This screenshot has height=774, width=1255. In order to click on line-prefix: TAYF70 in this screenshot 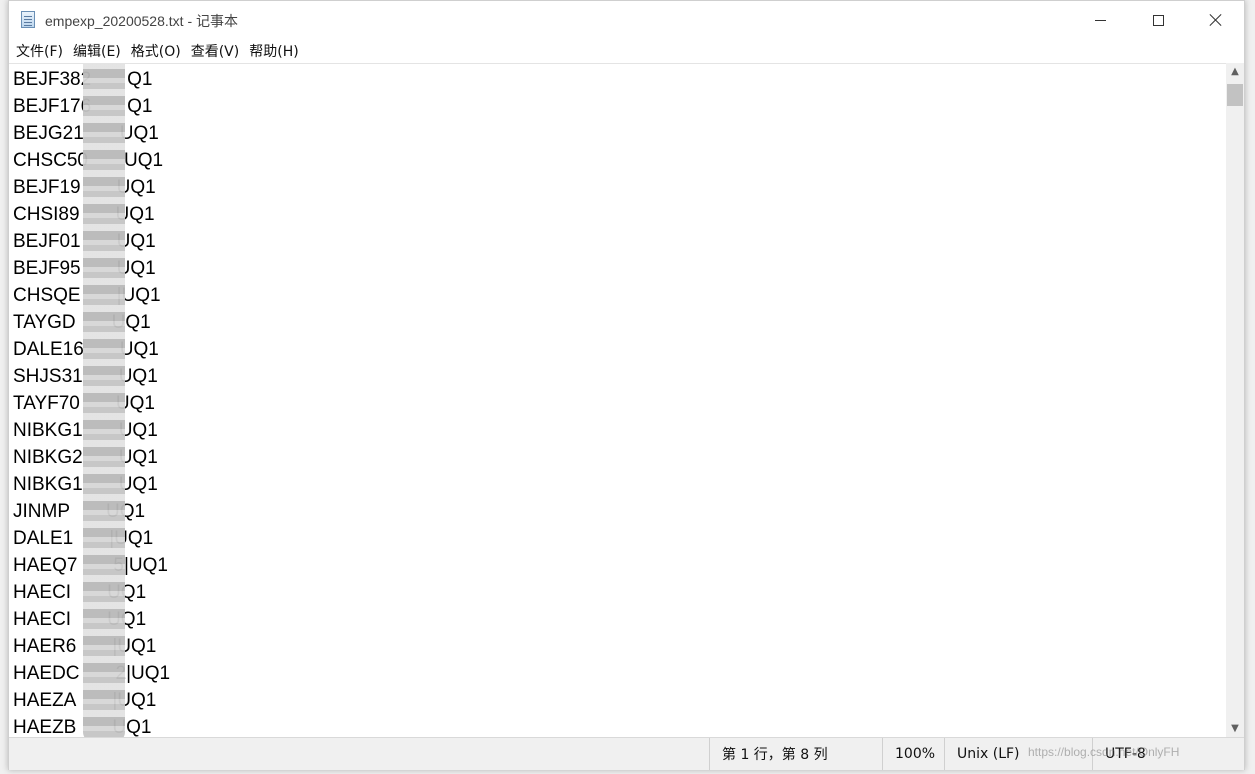, I will do `click(46, 403)`.